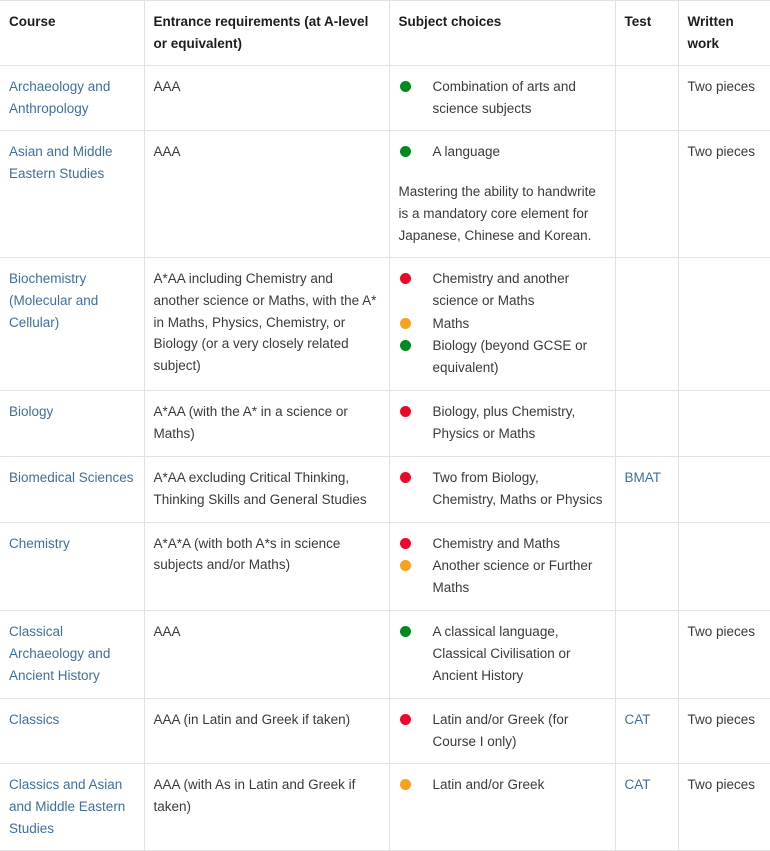 The width and height of the screenshot is (770, 851). Describe the element at coordinates (72, 489) in the screenshot. I see `cell-course: Biomedical Sciences` at that location.